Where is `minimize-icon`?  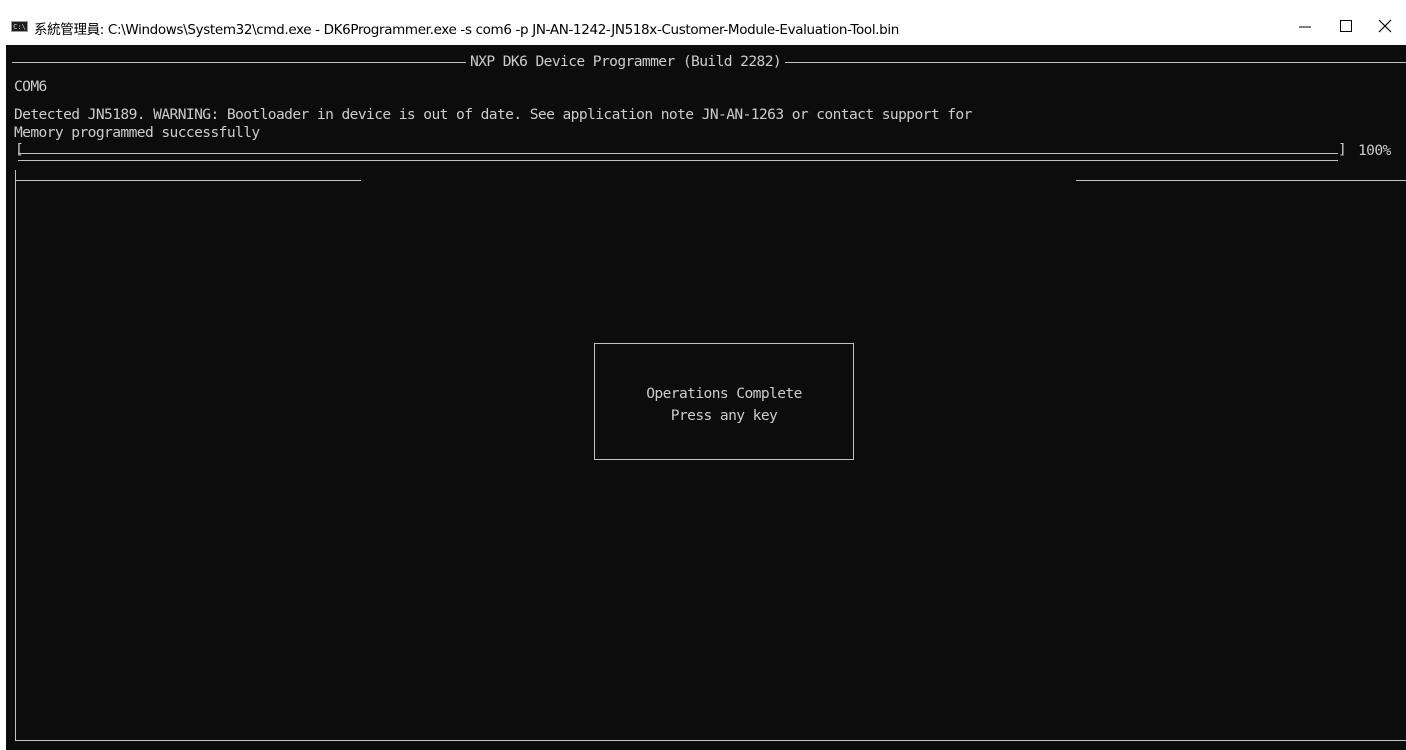
minimize-icon is located at coordinates (1305, 27).